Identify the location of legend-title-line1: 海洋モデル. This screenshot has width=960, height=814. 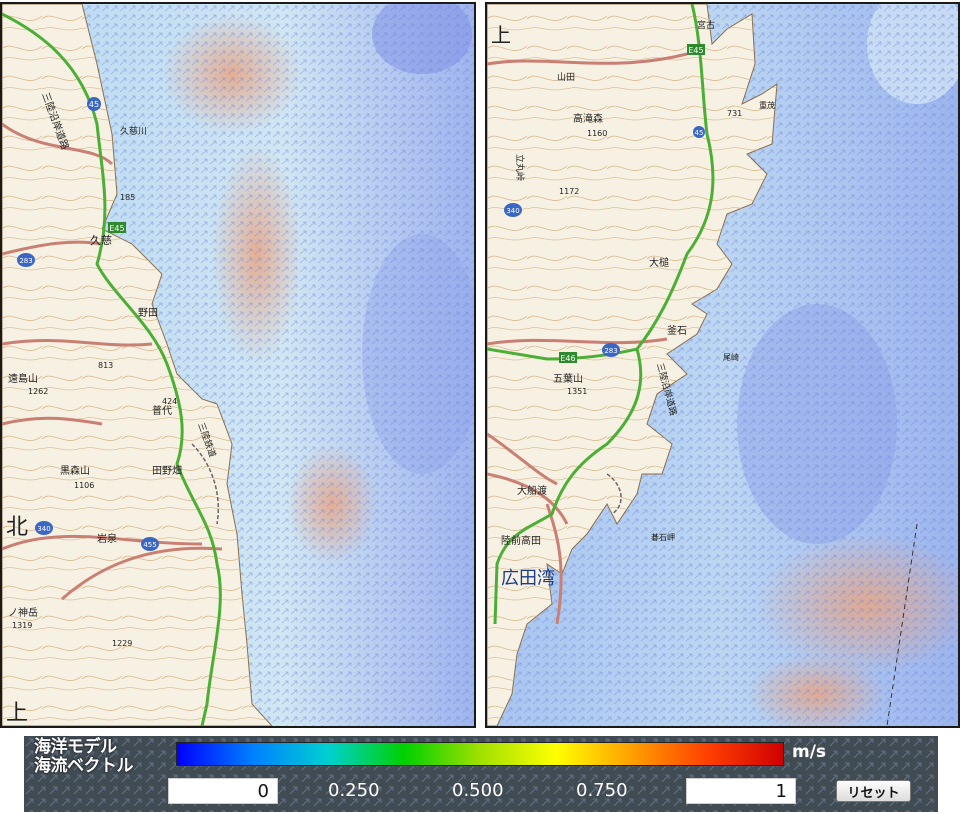
(75, 747).